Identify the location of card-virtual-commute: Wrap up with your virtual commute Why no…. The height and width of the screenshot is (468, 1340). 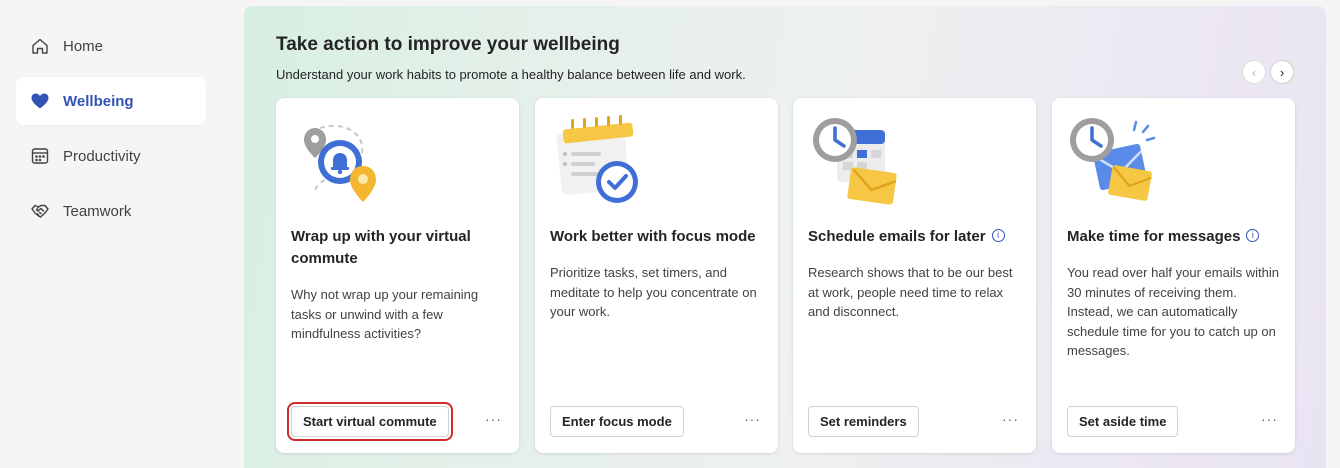
(397, 275).